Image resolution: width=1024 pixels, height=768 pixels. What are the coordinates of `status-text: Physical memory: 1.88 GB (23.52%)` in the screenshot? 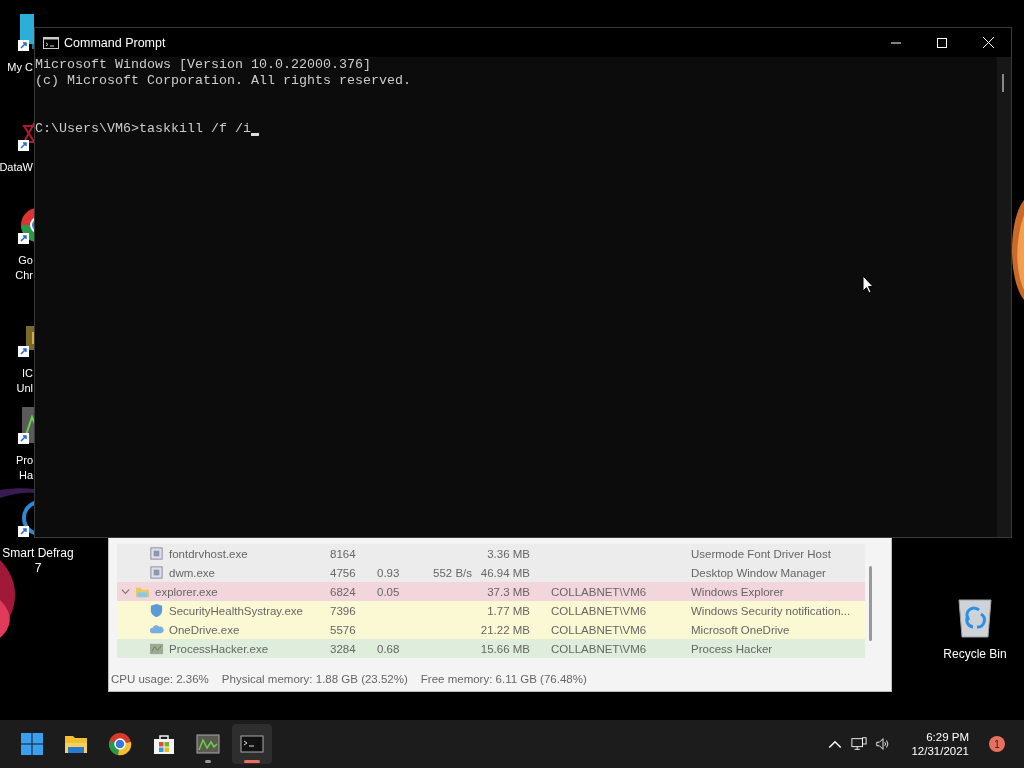 It's located at (314, 679).